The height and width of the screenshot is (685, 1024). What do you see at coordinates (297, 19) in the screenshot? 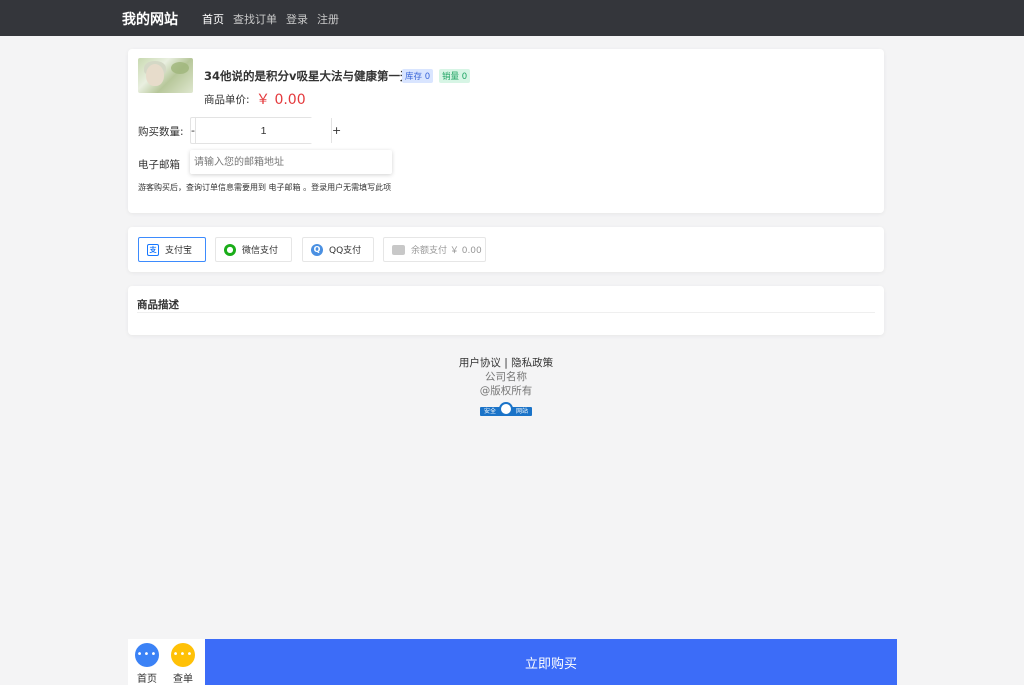
I see `nav-link-login: 登录` at bounding box center [297, 19].